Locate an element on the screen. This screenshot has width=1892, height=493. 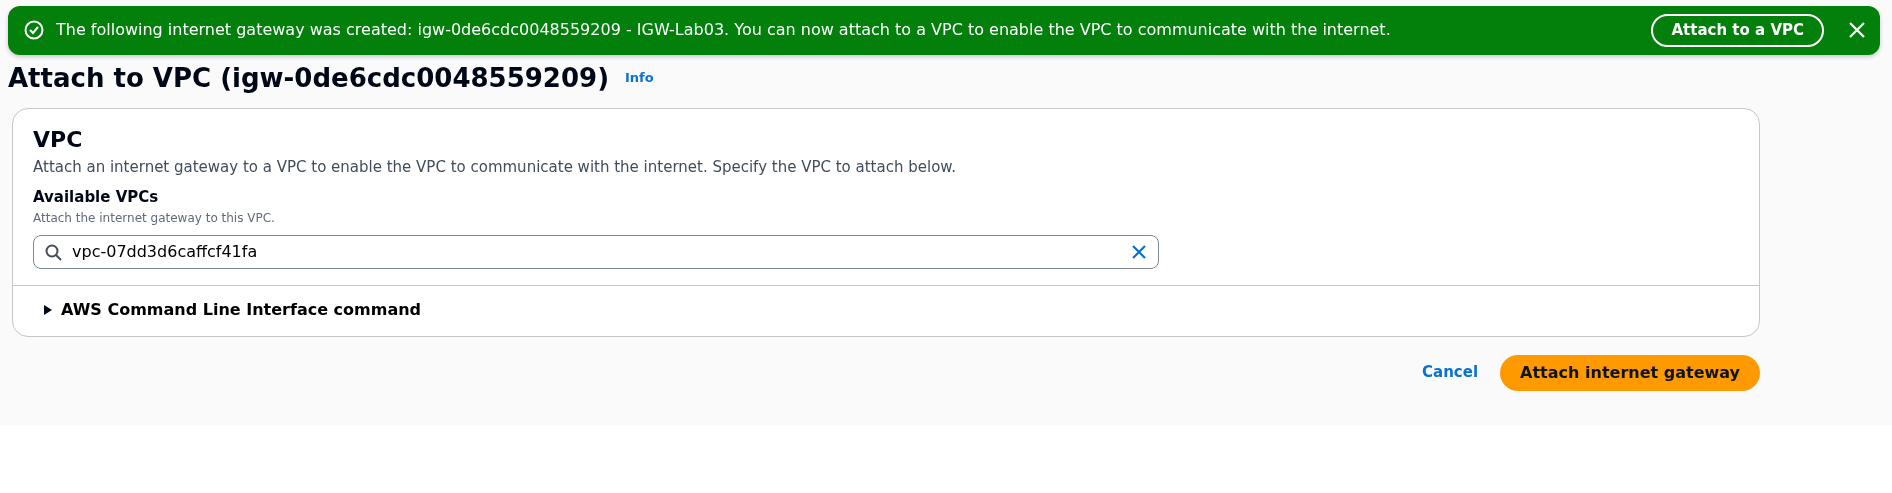
clear-button is located at coordinates (1139, 251).